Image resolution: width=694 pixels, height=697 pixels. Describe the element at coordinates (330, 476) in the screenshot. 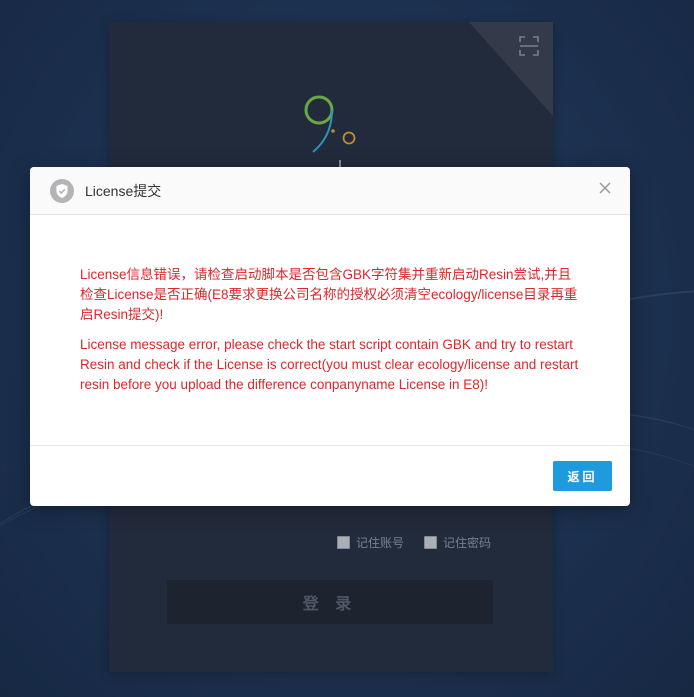

I see `dialog-footer: 返回` at that location.